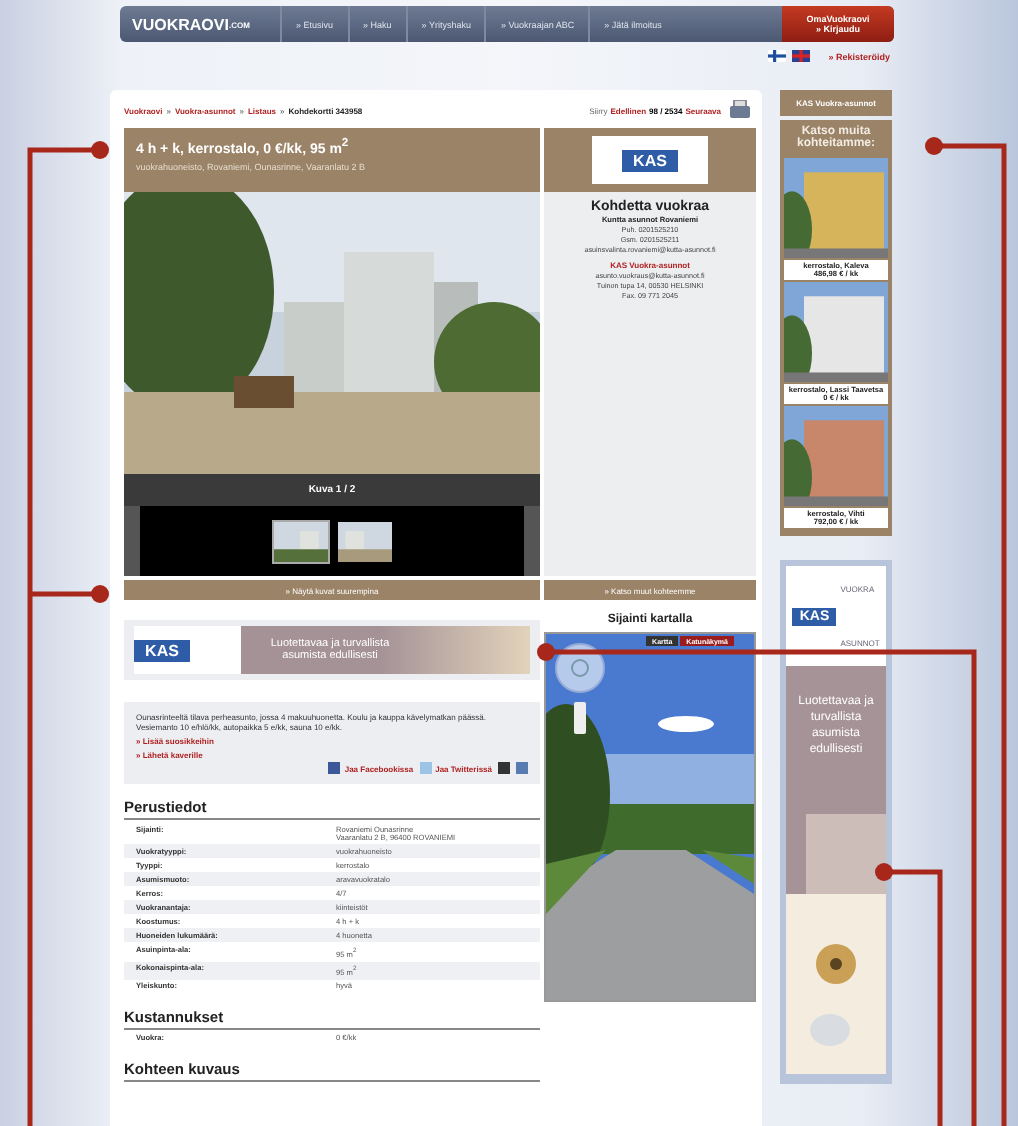 This screenshot has height=1126, width=1018. I want to click on print-icon, so click(740, 110).